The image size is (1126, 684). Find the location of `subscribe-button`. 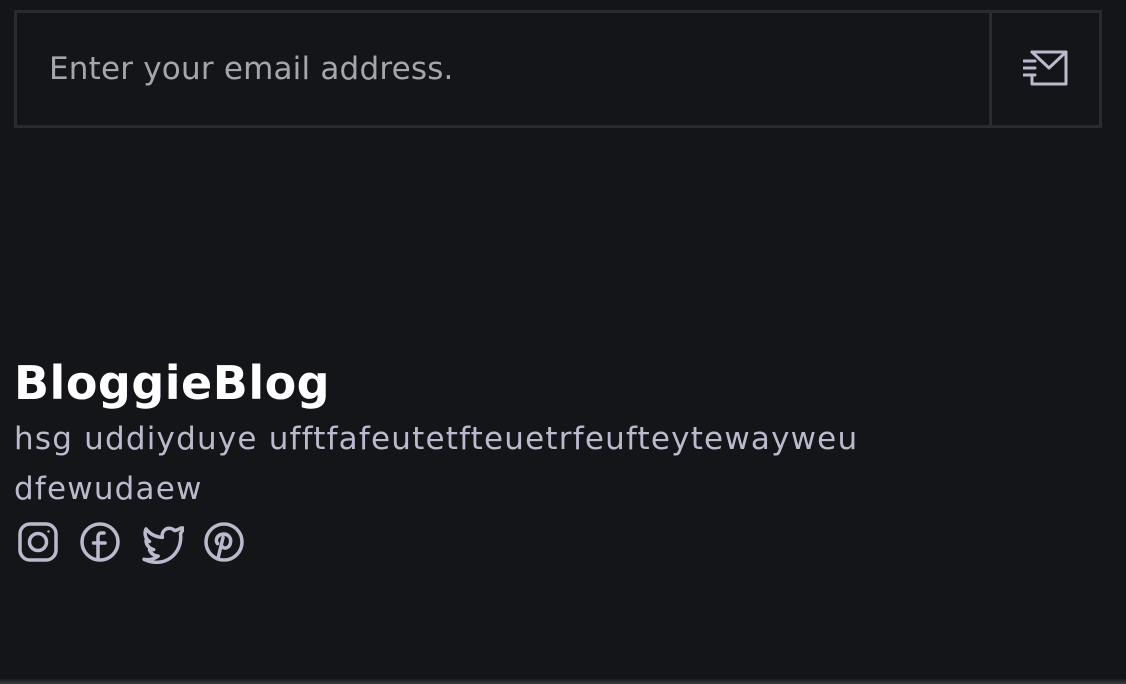

subscribe-button is located at coordinates (1044, 69).